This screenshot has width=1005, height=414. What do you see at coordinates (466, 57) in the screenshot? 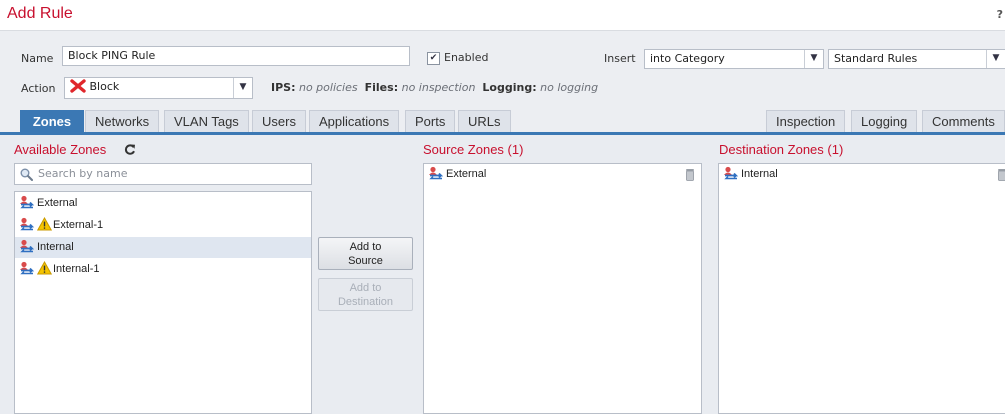
I see `enabled-label: Enabled` at bounding box center [466, 57].